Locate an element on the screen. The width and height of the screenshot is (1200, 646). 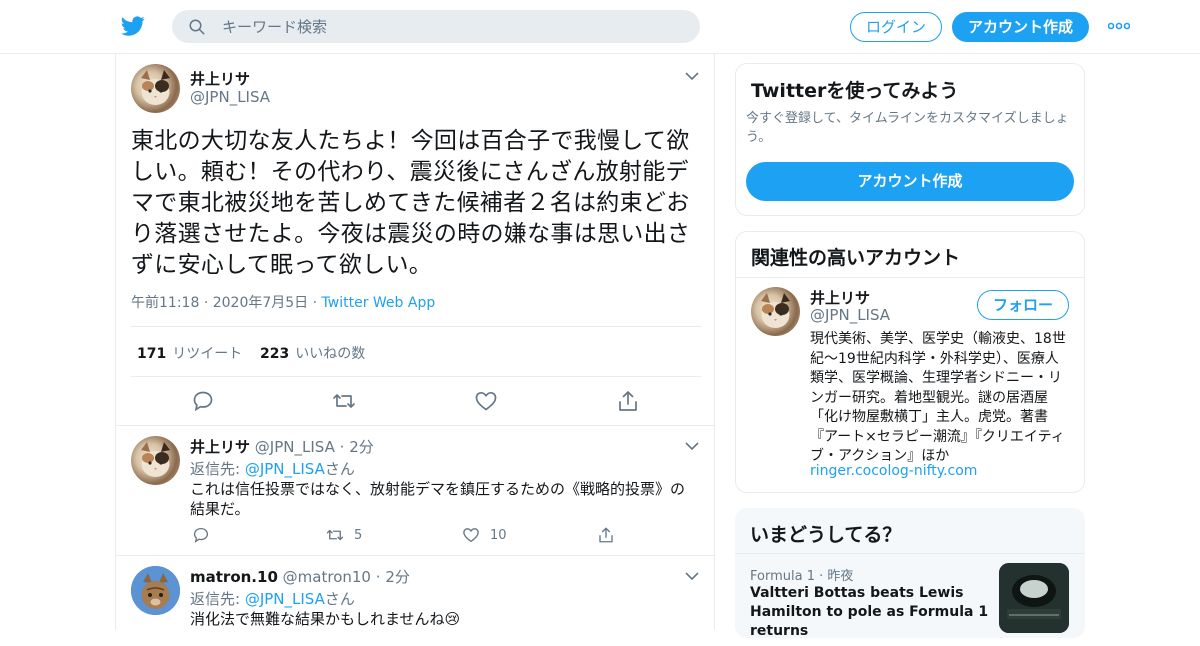
reply-like-count: 10 is located at coordinates (498, 535).